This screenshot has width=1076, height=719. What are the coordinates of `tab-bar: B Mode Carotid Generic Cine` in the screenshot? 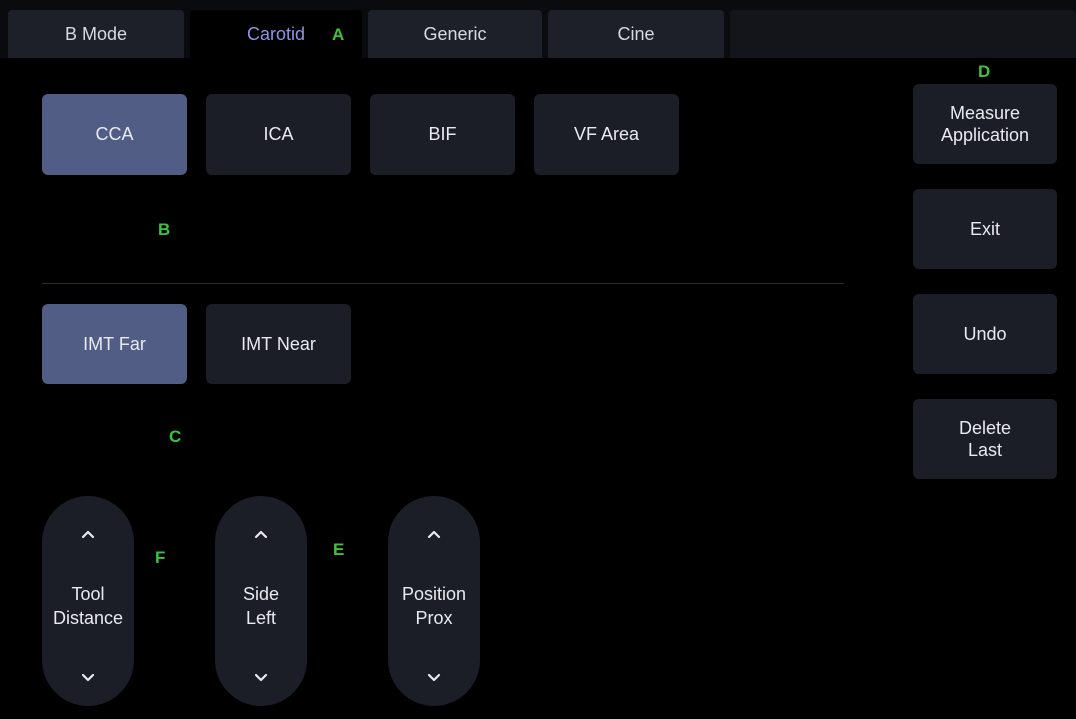 It's located at (538, 29).